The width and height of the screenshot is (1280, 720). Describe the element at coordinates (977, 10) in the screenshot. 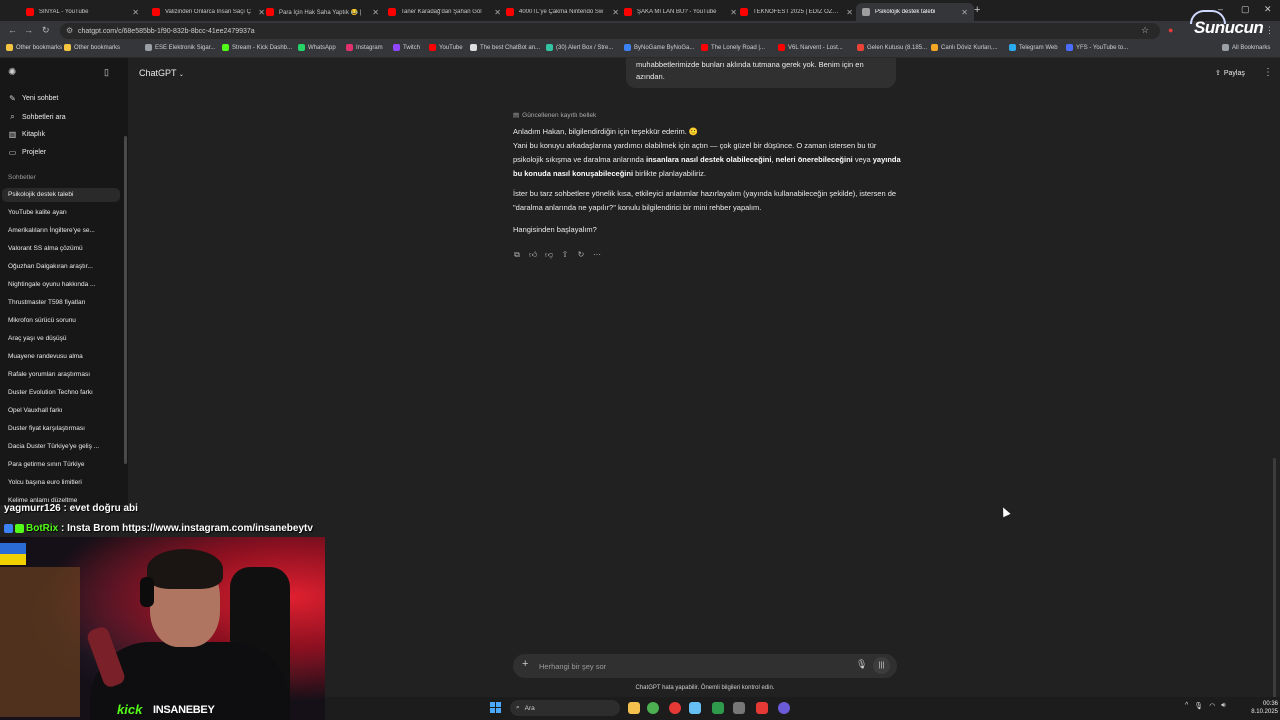

I see `new-tab-button: +` at that location.